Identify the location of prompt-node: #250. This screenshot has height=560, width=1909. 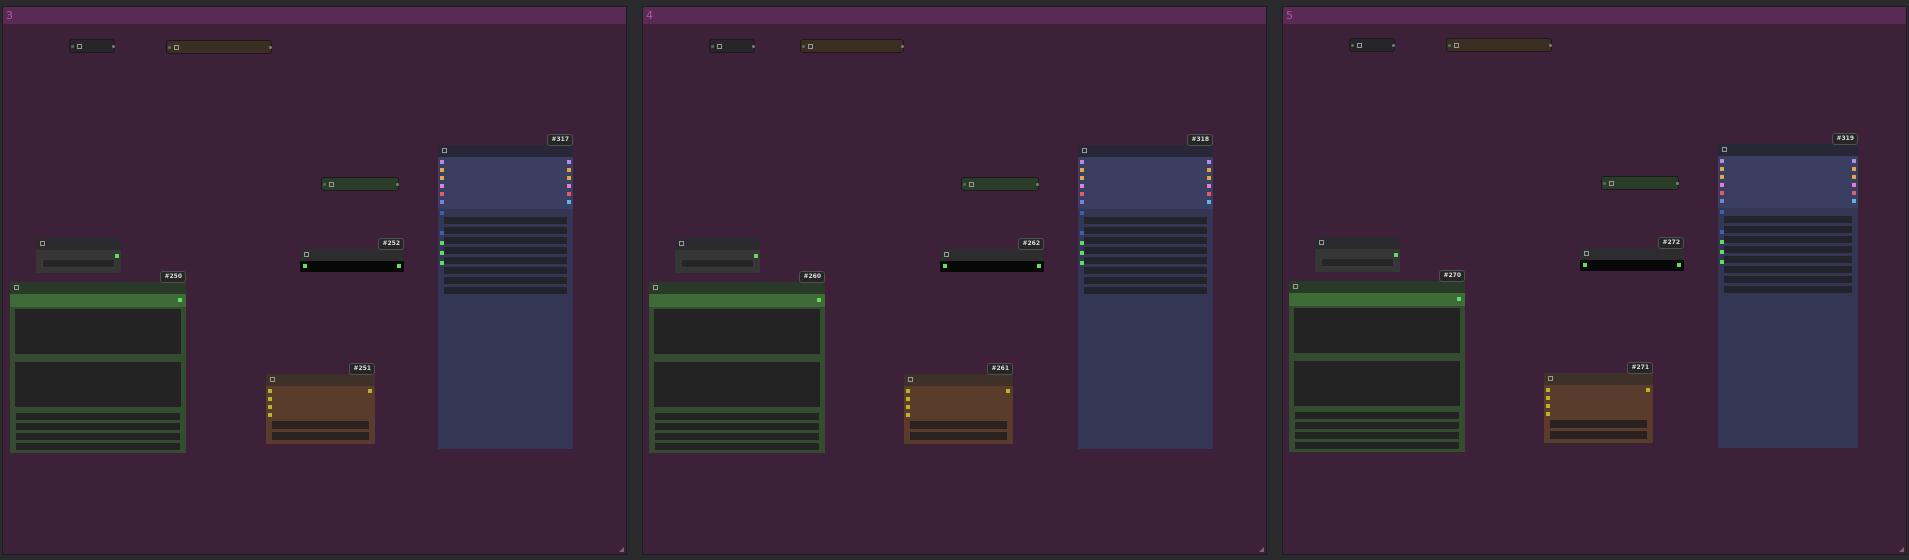
(98, 362).